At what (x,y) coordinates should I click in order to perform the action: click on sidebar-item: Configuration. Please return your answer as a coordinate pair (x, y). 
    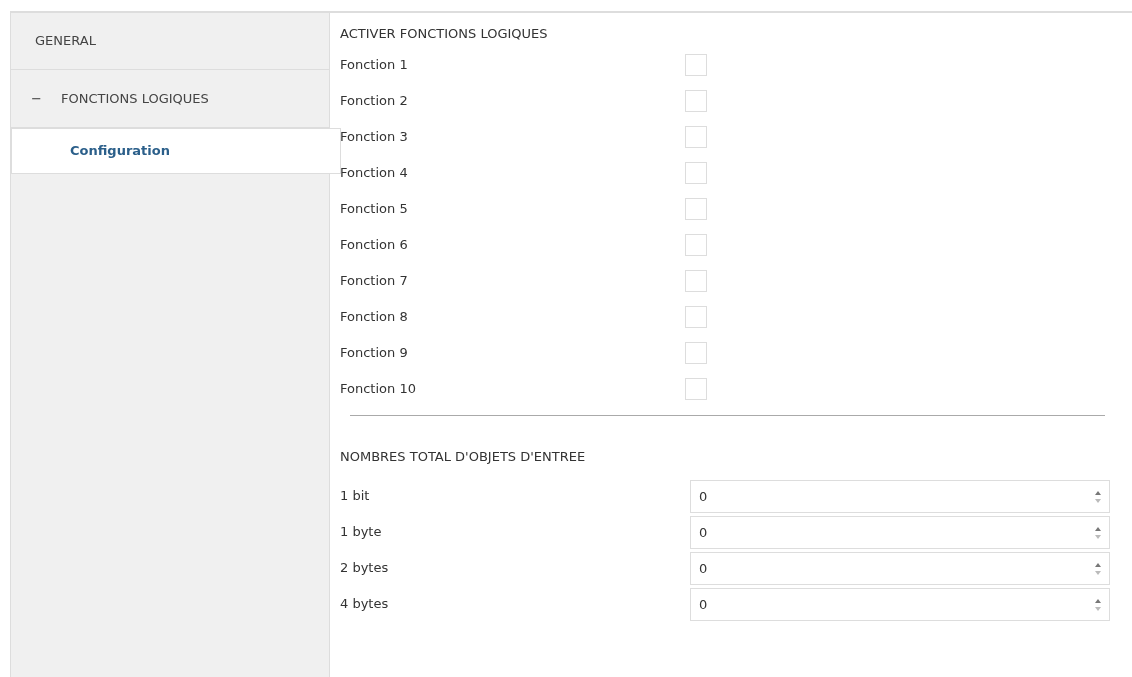
    Looking at the image, I should click on (176, 151).